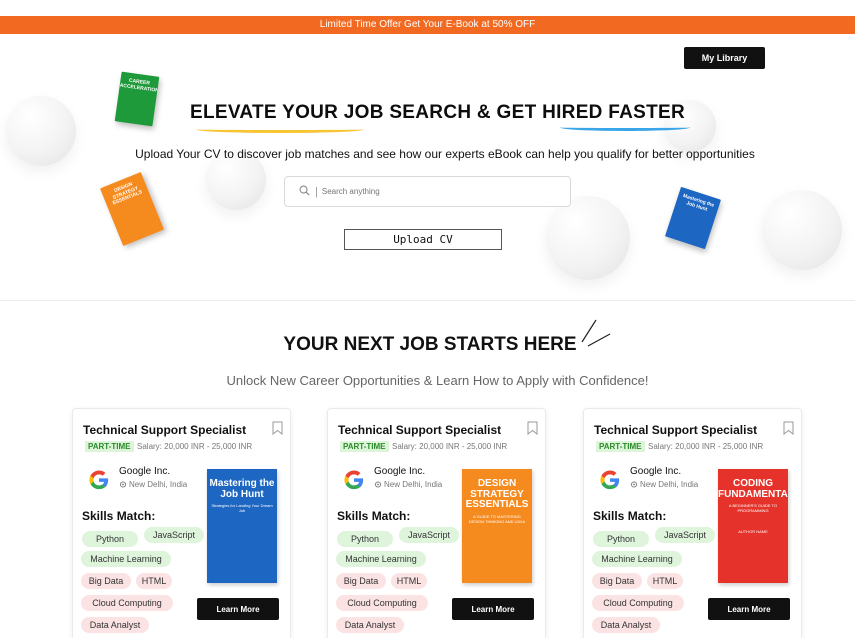  Describe the element at coordinates (280, 129) in the screenshot. I see `title-underline-yellow` at that location.